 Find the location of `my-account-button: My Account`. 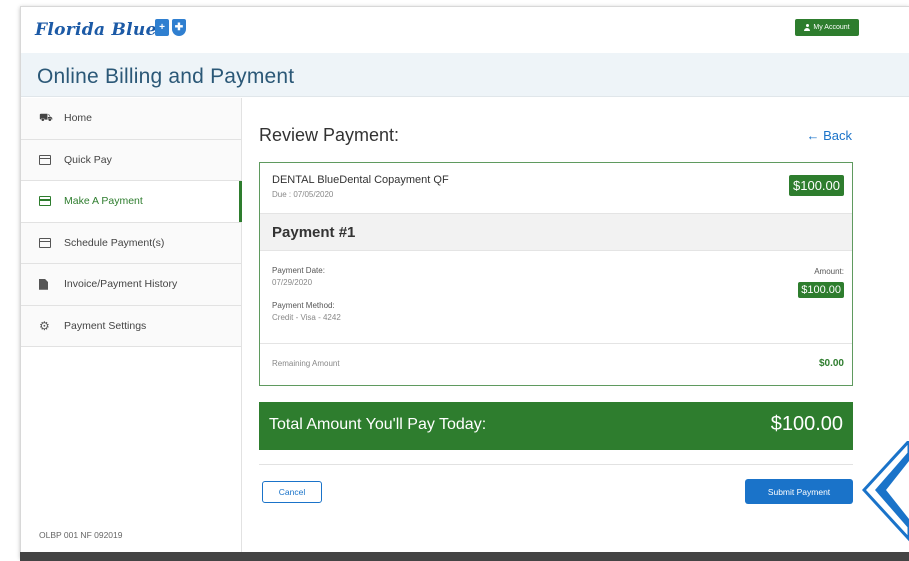

my-account-button: My Account is located at coordinates (827, 27).